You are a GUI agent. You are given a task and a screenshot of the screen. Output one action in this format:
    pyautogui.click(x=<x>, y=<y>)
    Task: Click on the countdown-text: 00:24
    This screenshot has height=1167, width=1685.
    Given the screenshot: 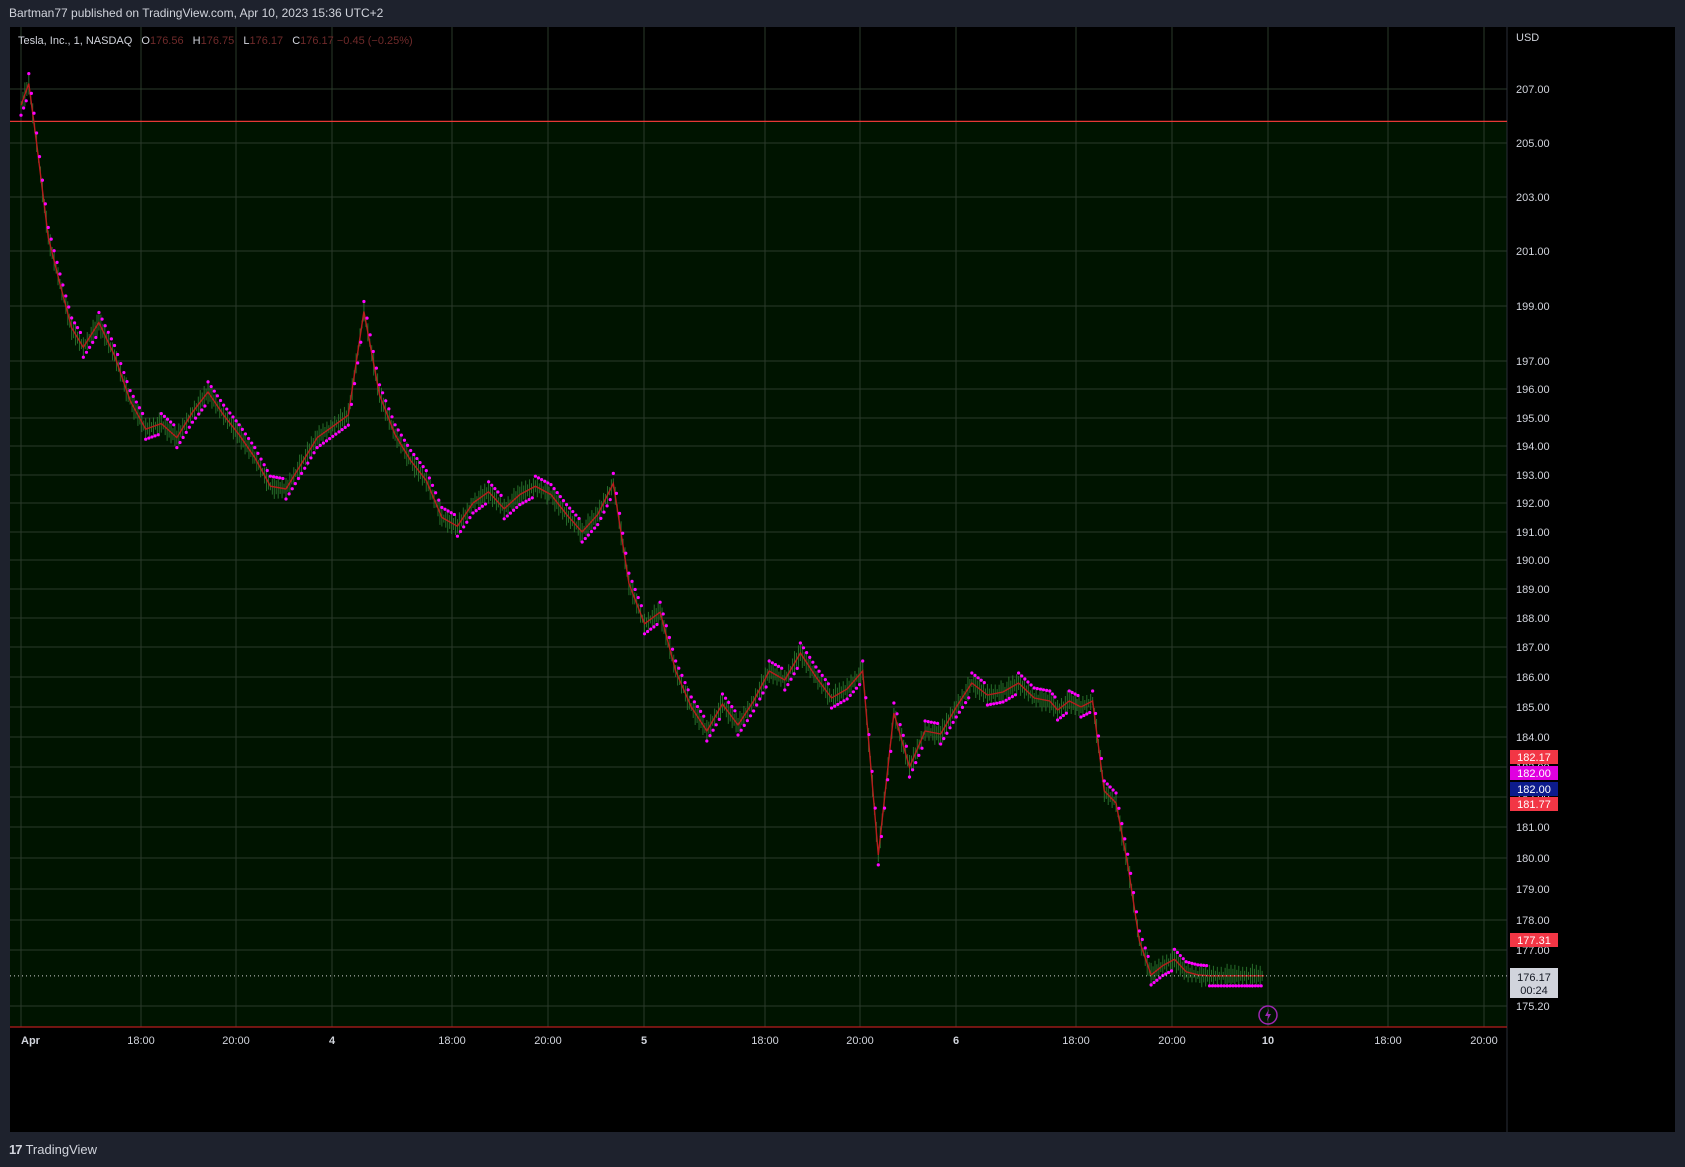 What is the action you would take?
    pyautogui.click(x=1534, y=991)
    